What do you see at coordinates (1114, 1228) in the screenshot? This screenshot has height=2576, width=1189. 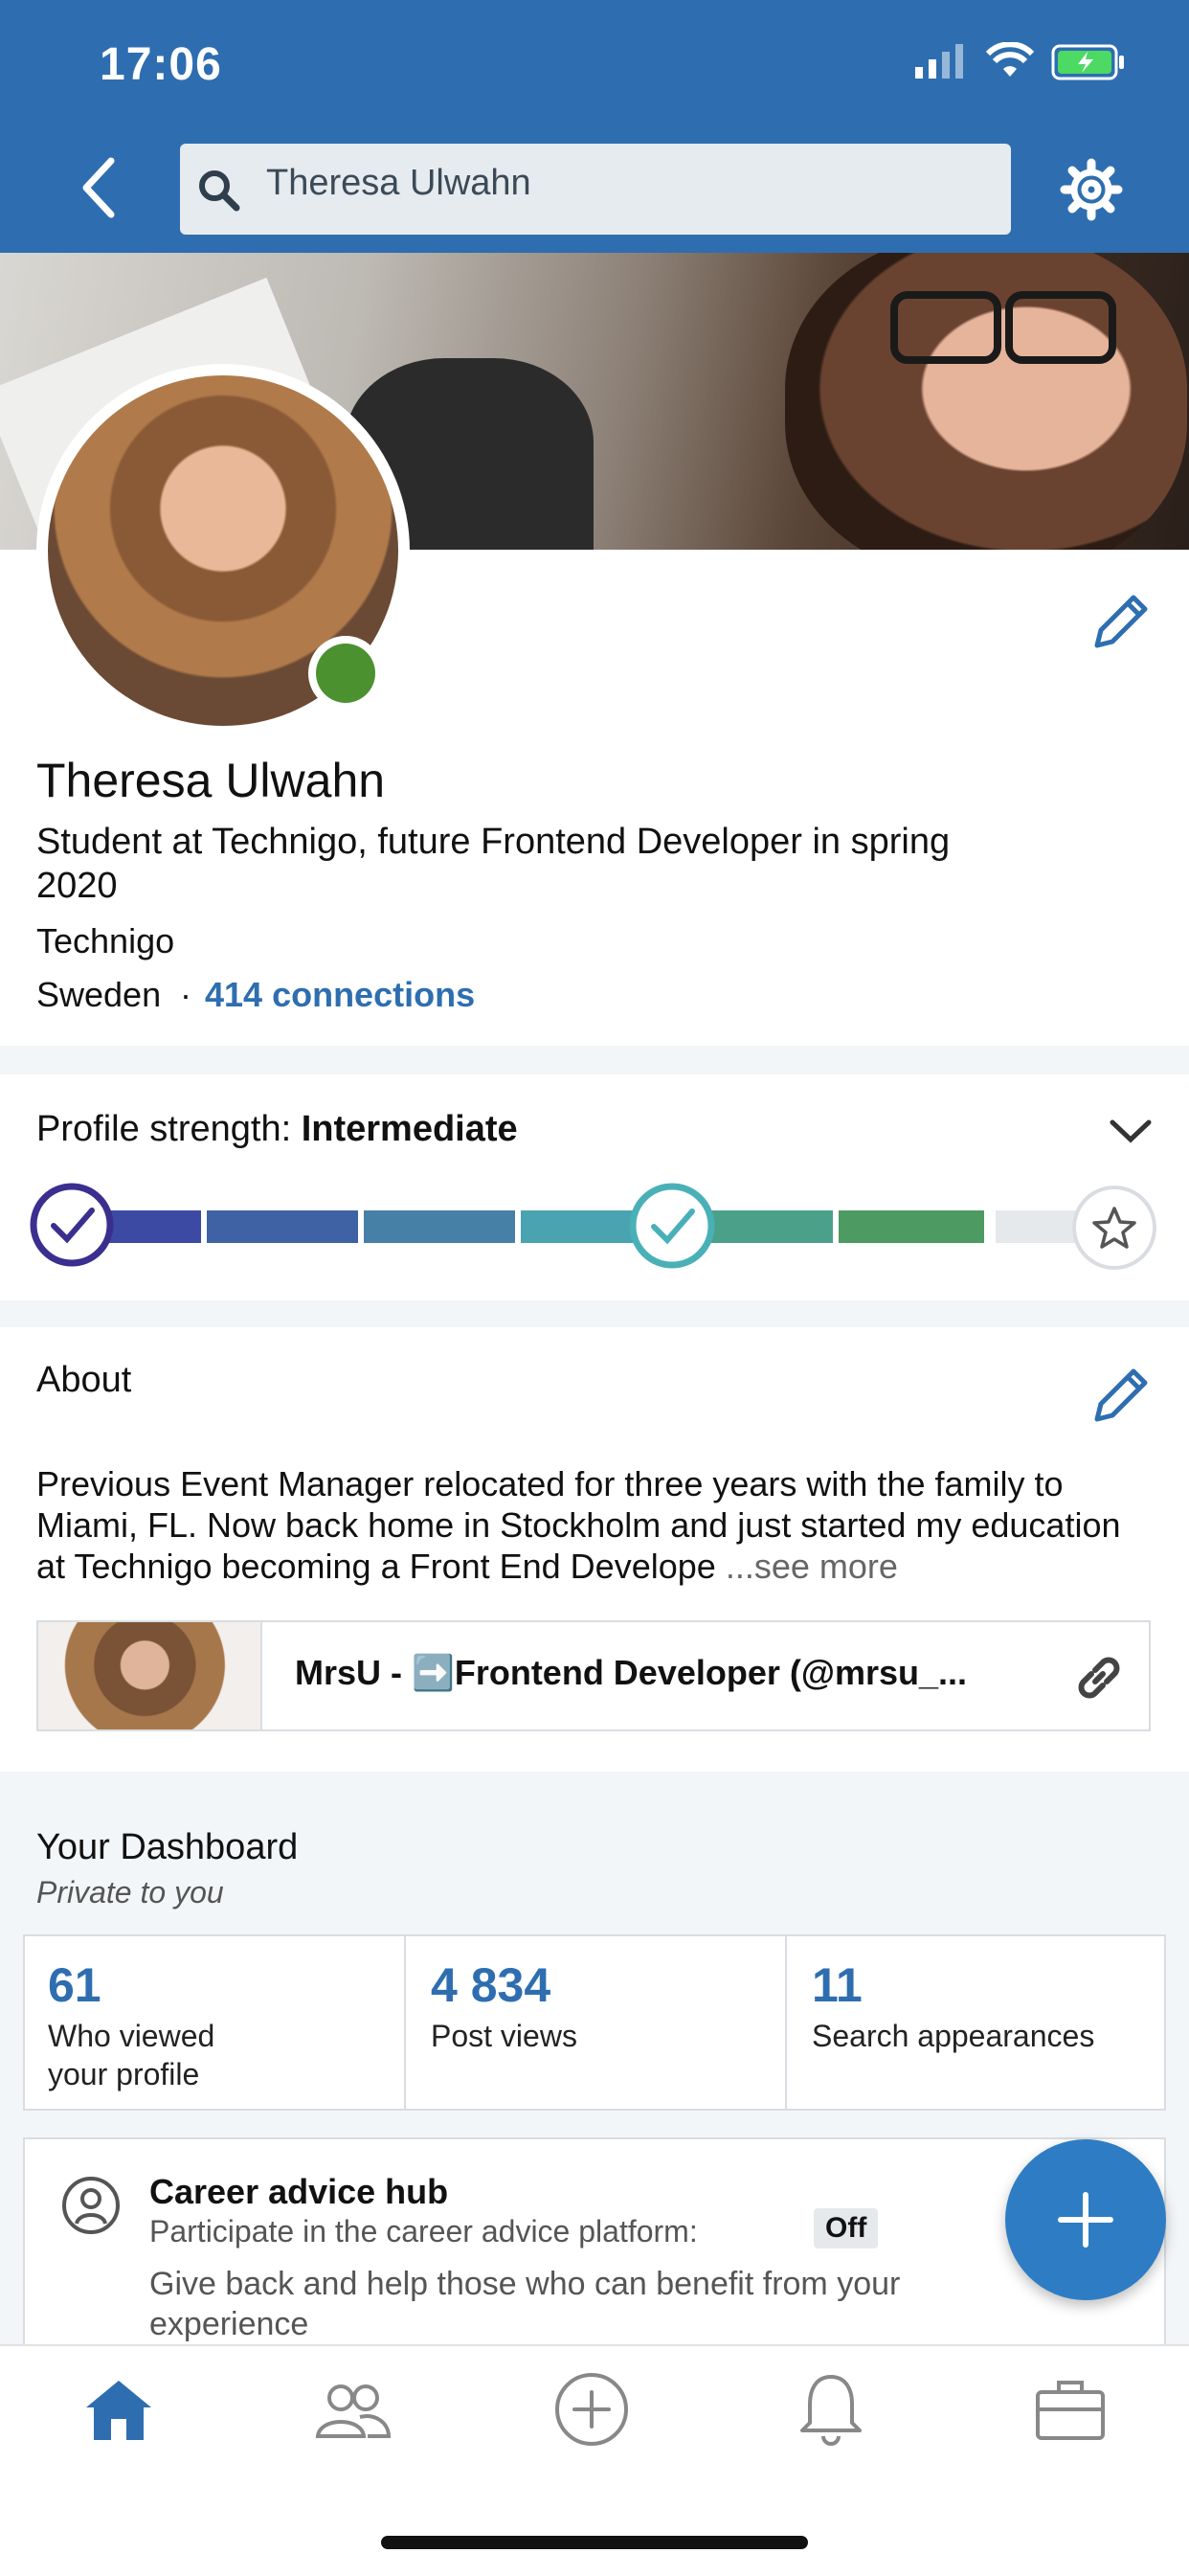 I see `star-icon` at bounding box center [1114, 1228].